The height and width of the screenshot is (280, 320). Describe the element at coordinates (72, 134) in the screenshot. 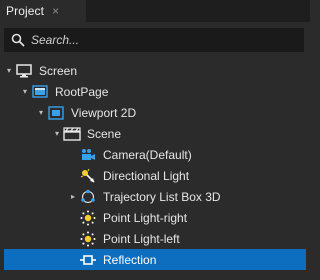

I see `scene-icon` at that location.